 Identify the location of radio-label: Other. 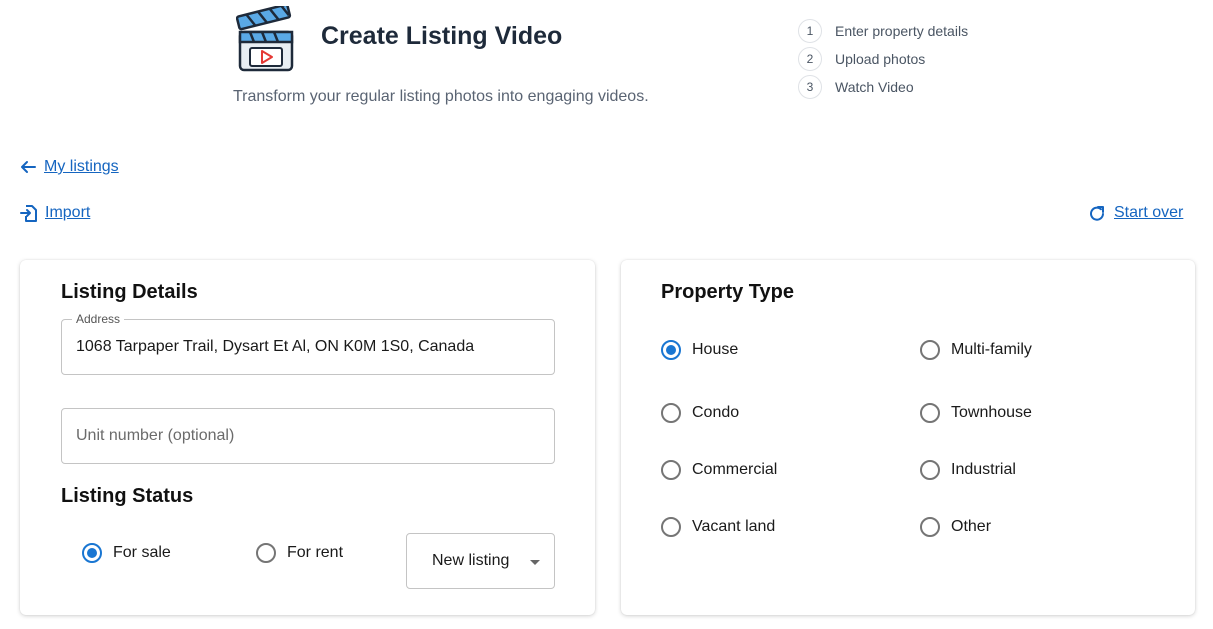
(971, 526).